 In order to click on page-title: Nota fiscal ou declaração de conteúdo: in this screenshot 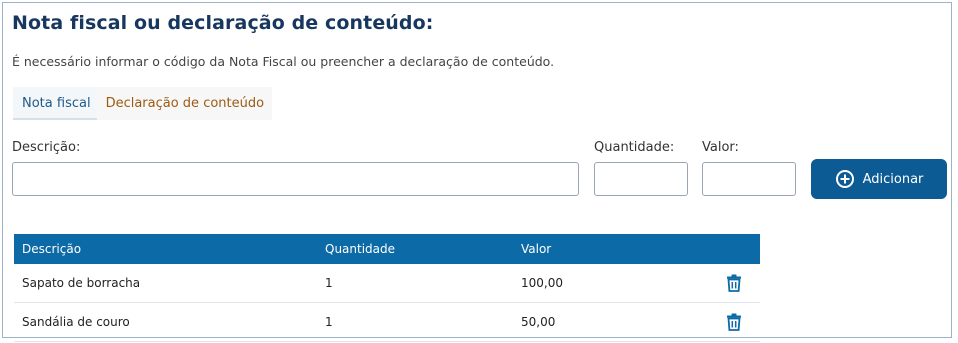, I will do `click(223, 23)`.